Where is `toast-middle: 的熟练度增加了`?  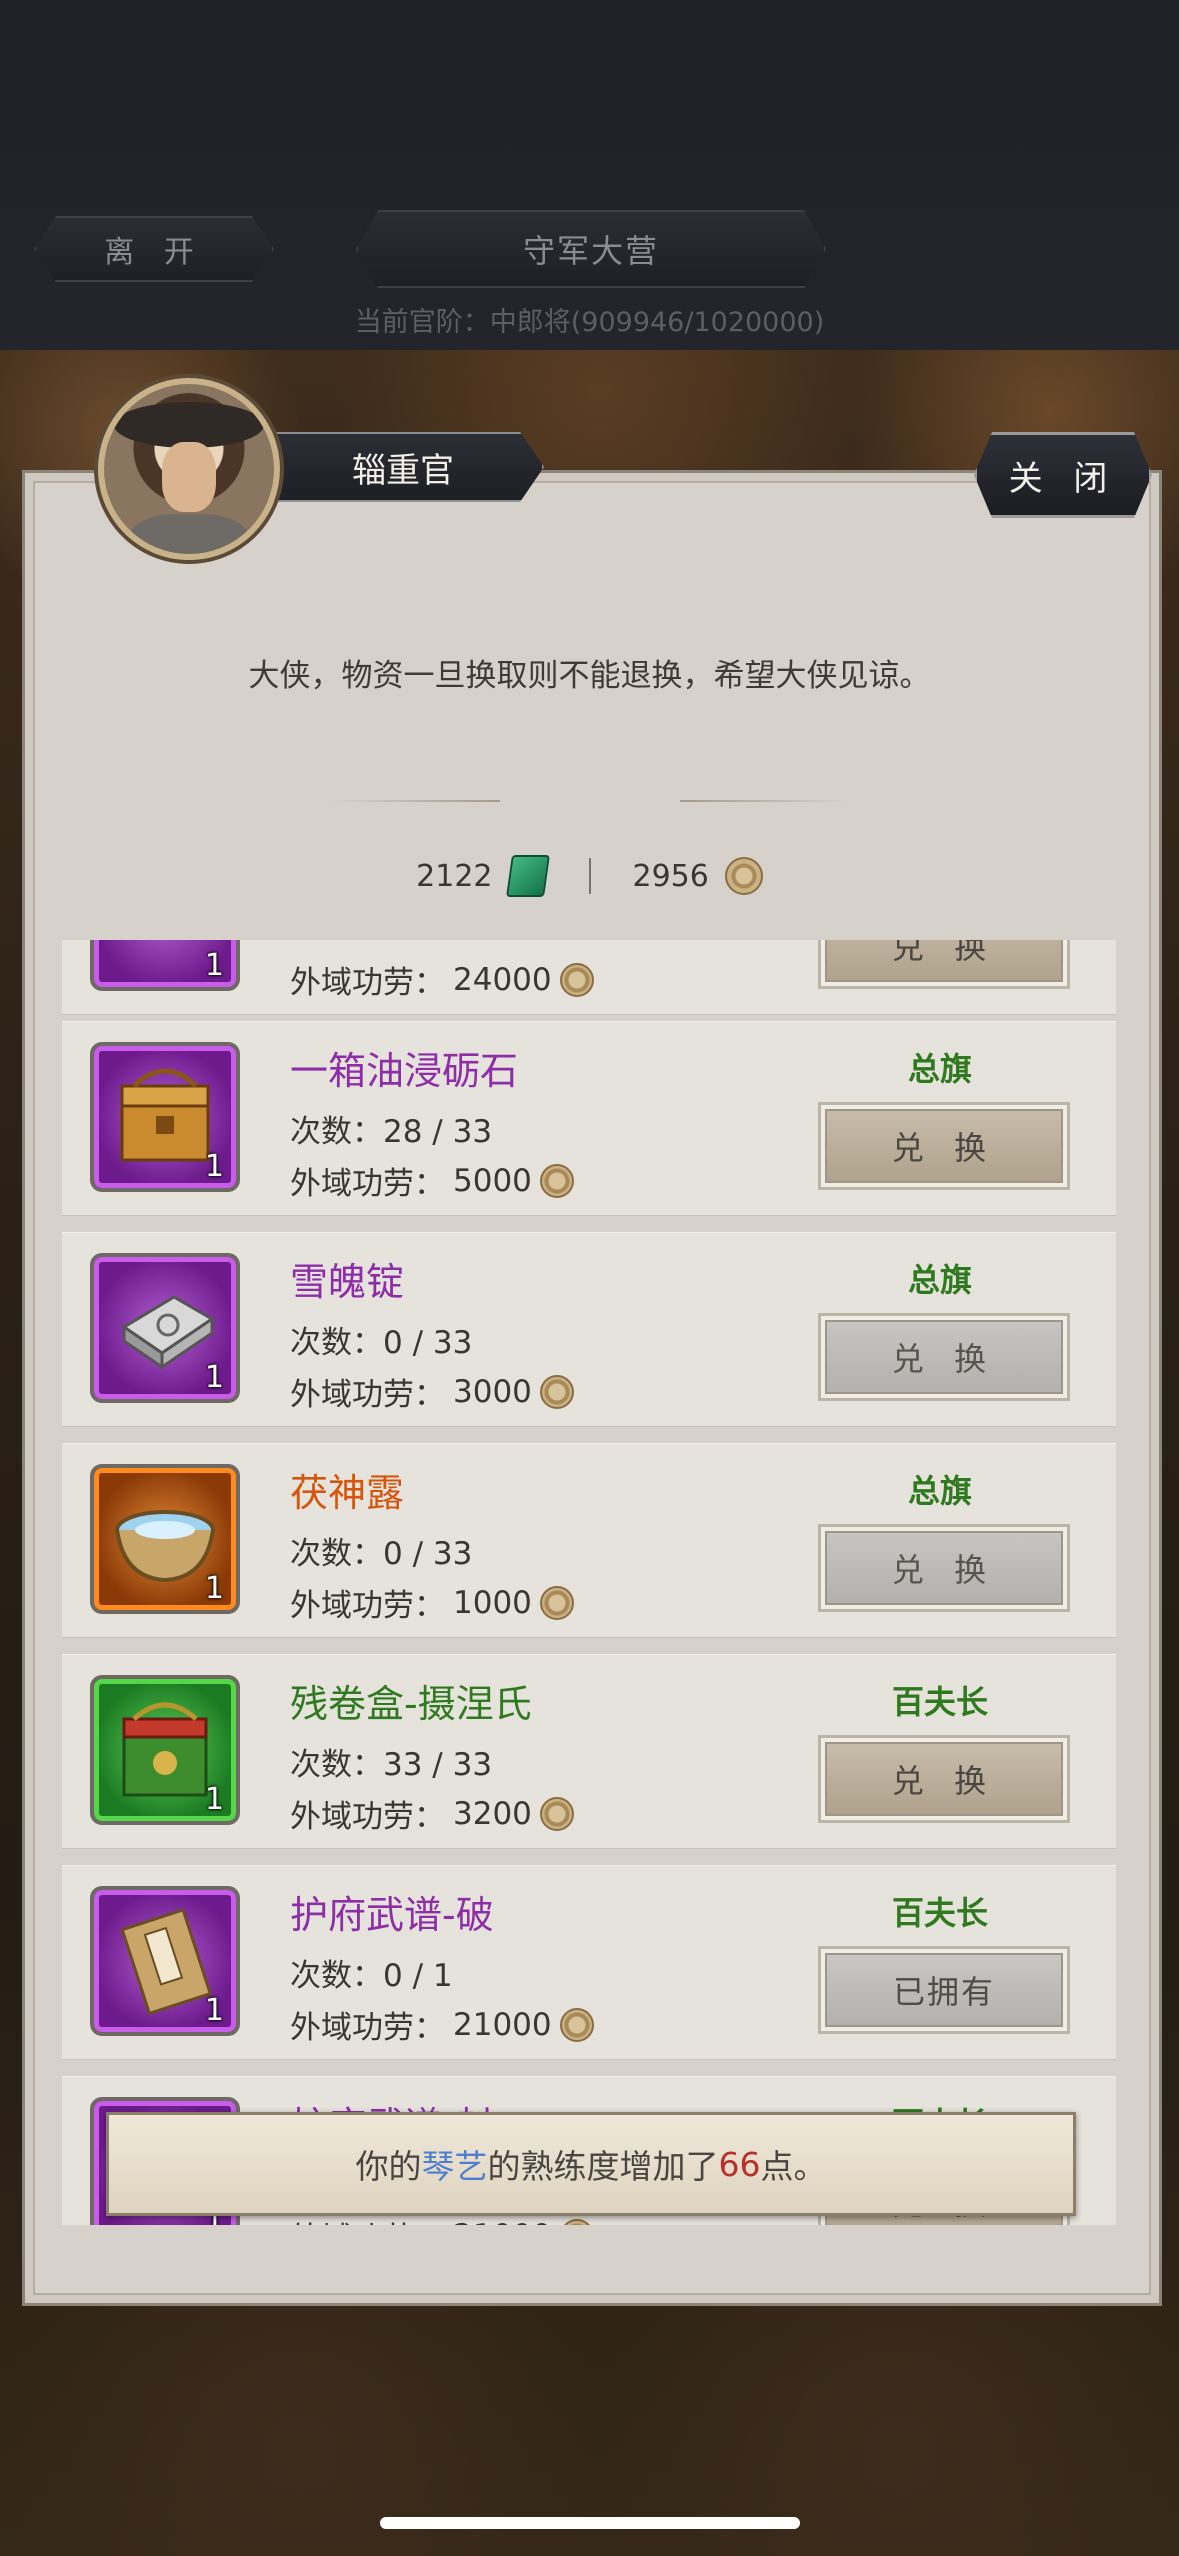 toast-middle: 的熟练度增加了 is located at coordinates (603, 2166).